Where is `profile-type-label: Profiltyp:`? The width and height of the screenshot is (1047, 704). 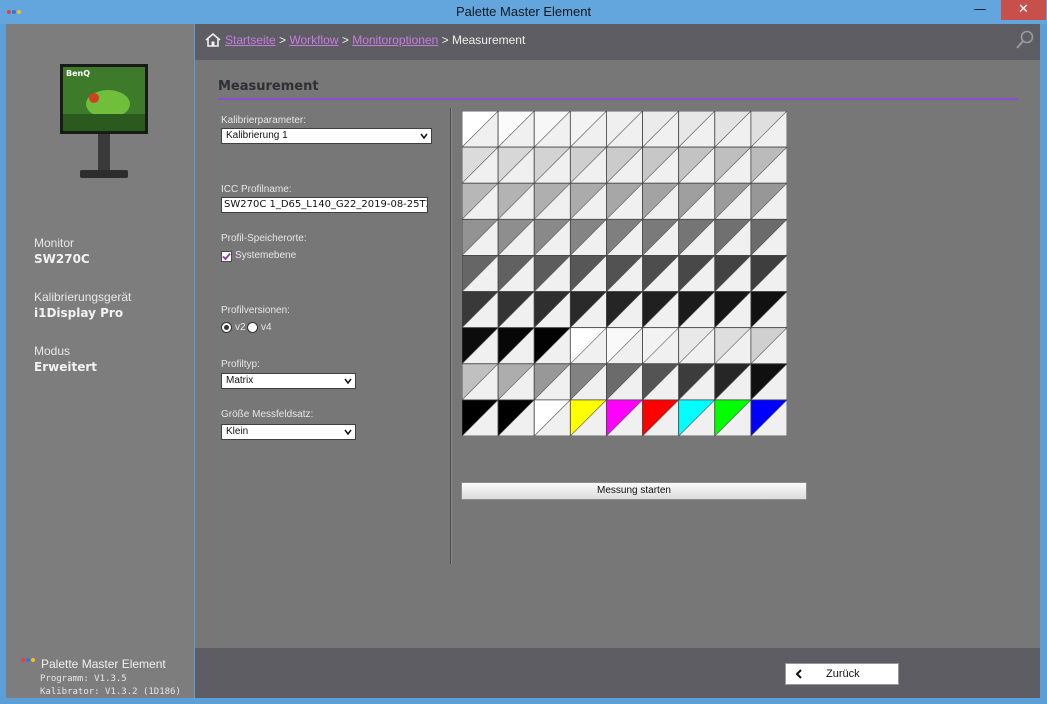
profile-type-label: Profiltyp: is located at coordinates (240, 364).